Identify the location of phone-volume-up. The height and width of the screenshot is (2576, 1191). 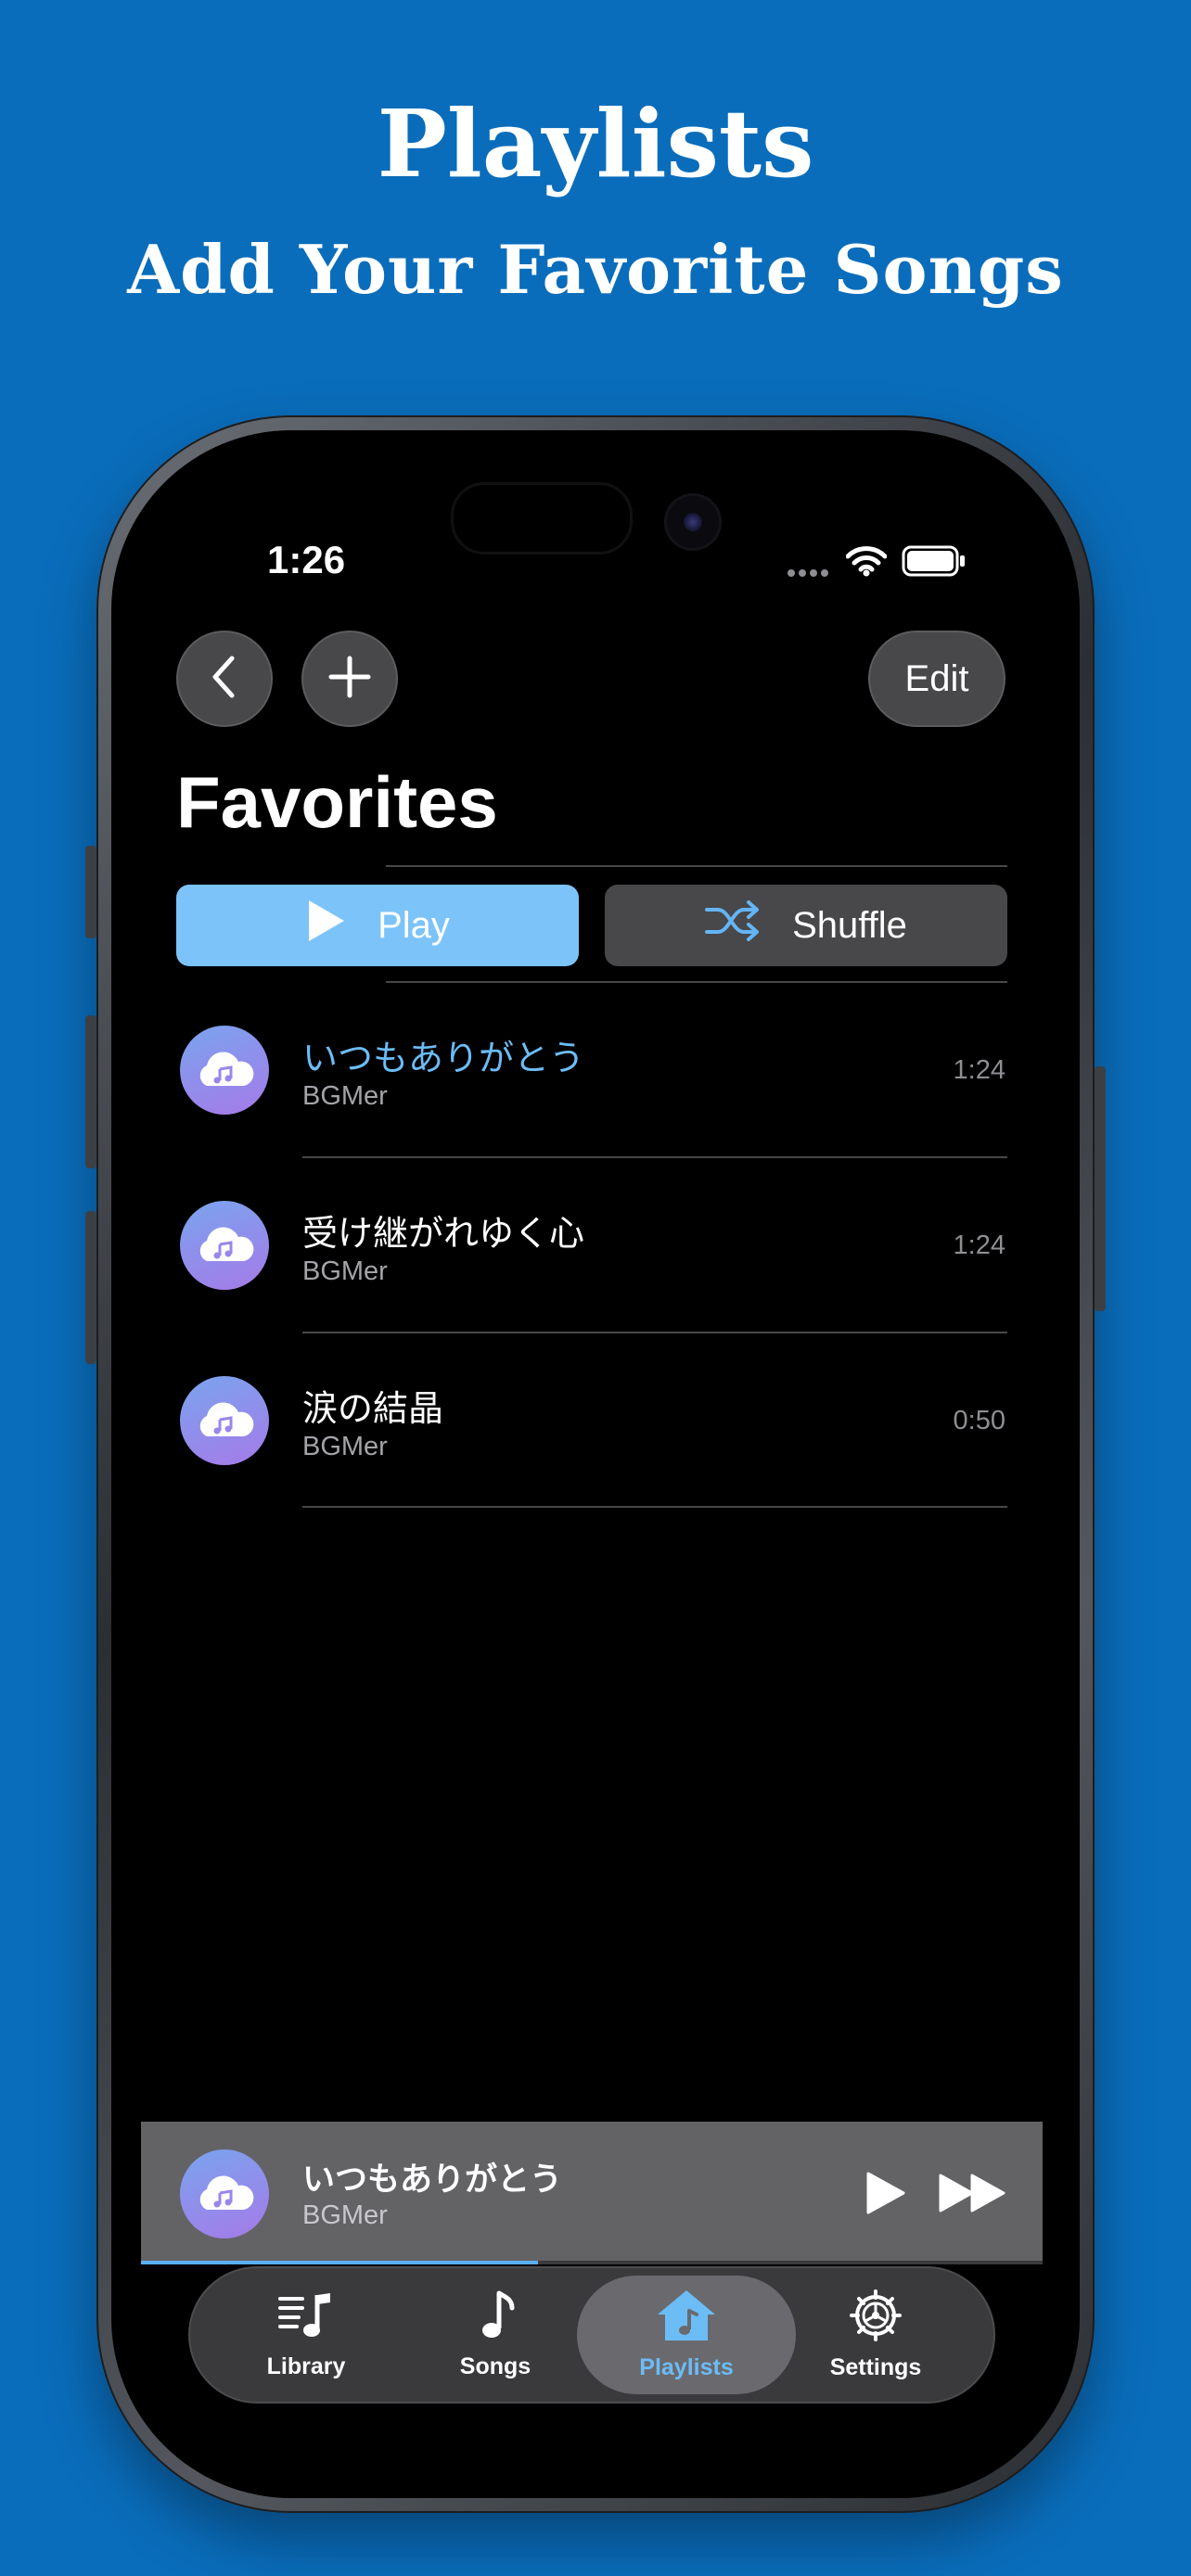
(90, 1091).